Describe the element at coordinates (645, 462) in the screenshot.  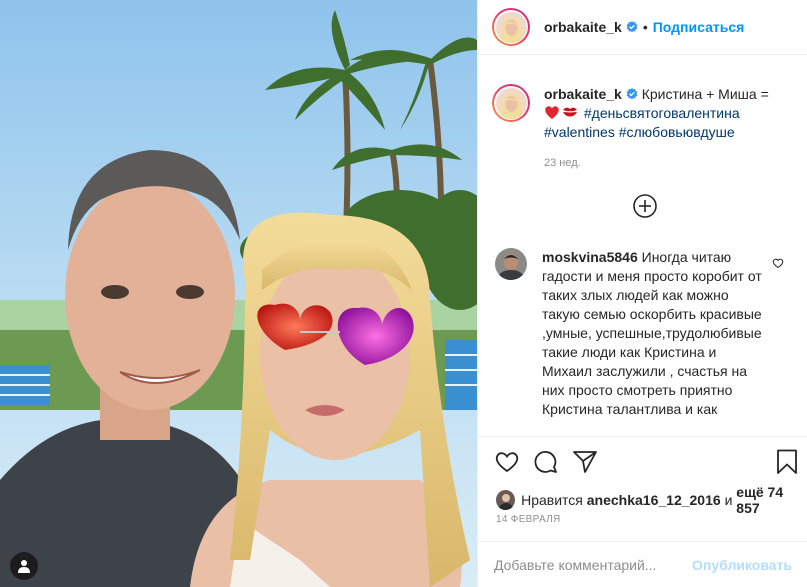
I see `post-actions` at that location.